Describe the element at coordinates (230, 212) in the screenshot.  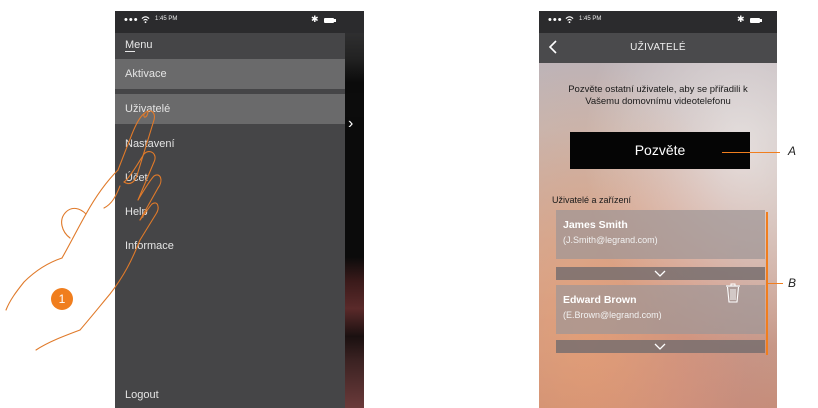
I see `menu-item-help: Help` at that location.